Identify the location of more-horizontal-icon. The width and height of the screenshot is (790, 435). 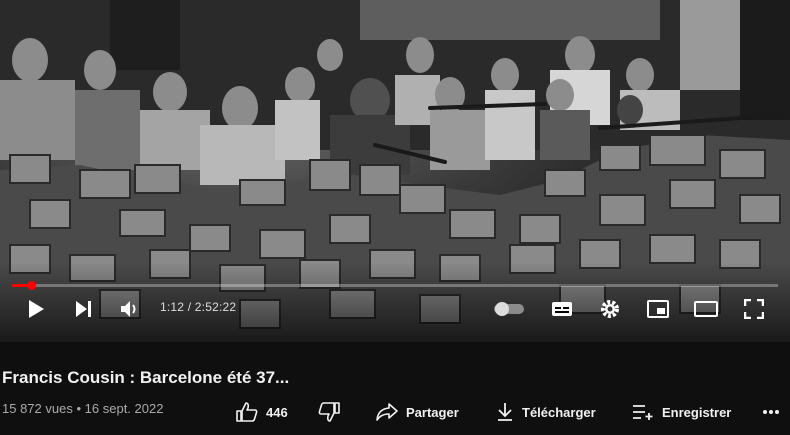
(771, 412).